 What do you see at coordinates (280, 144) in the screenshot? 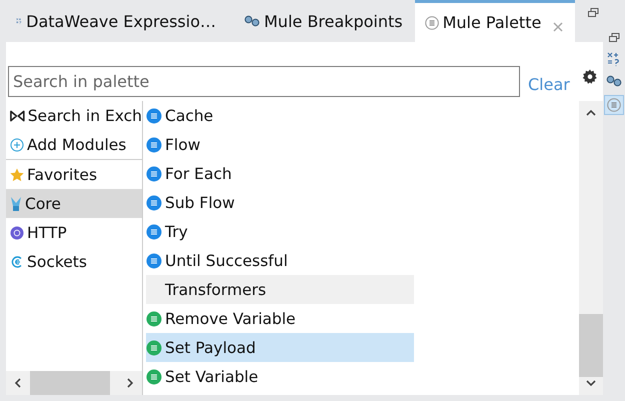
I see `component-item: Flow` at bounding box center [280, 144].